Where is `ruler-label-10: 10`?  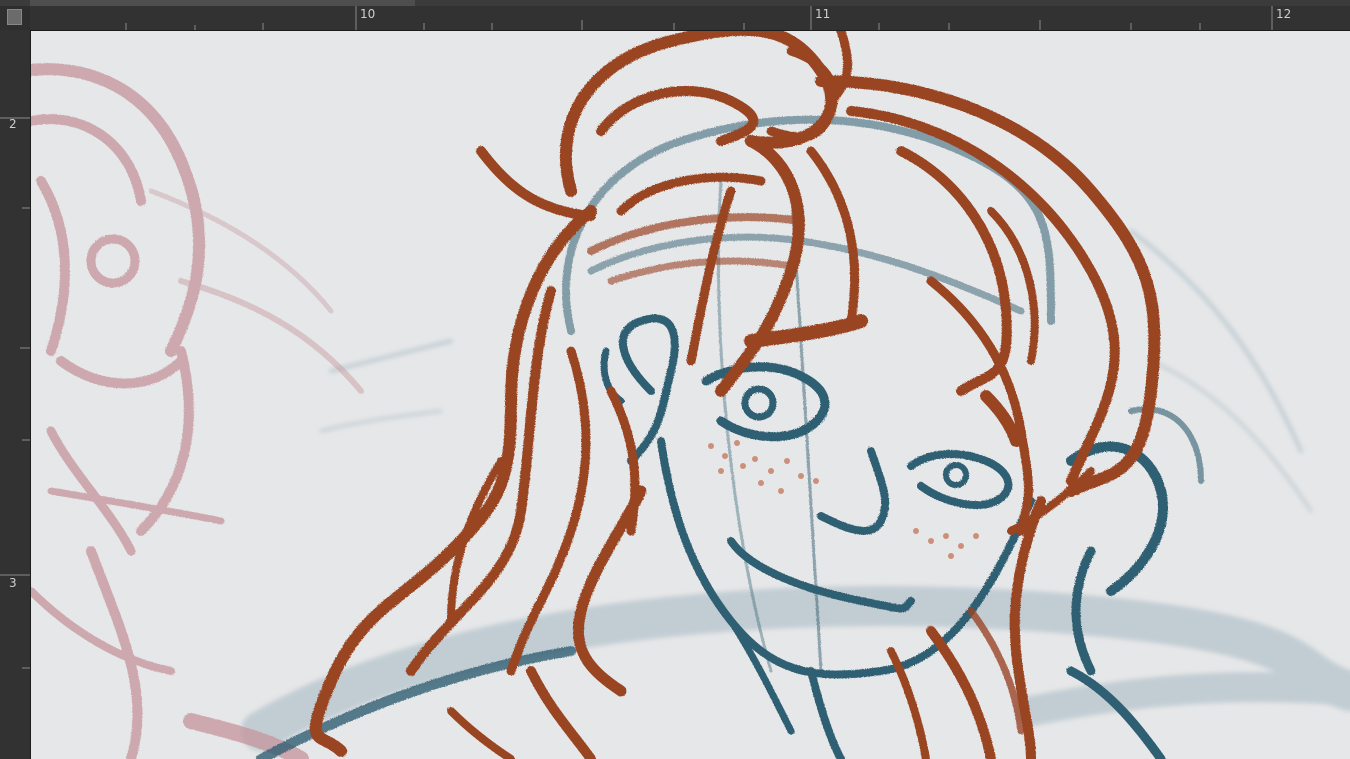 ruler-label-10: 10 is located at coordinates (368, 14).